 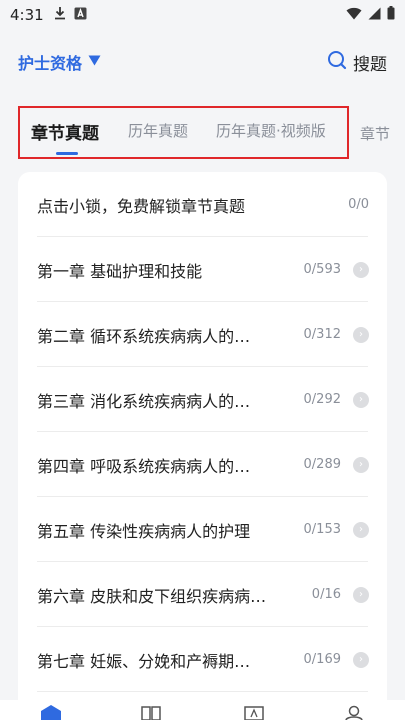 I want to click on list-item-label: 第一章 基础护理和技能, so click(x=120, y=271).